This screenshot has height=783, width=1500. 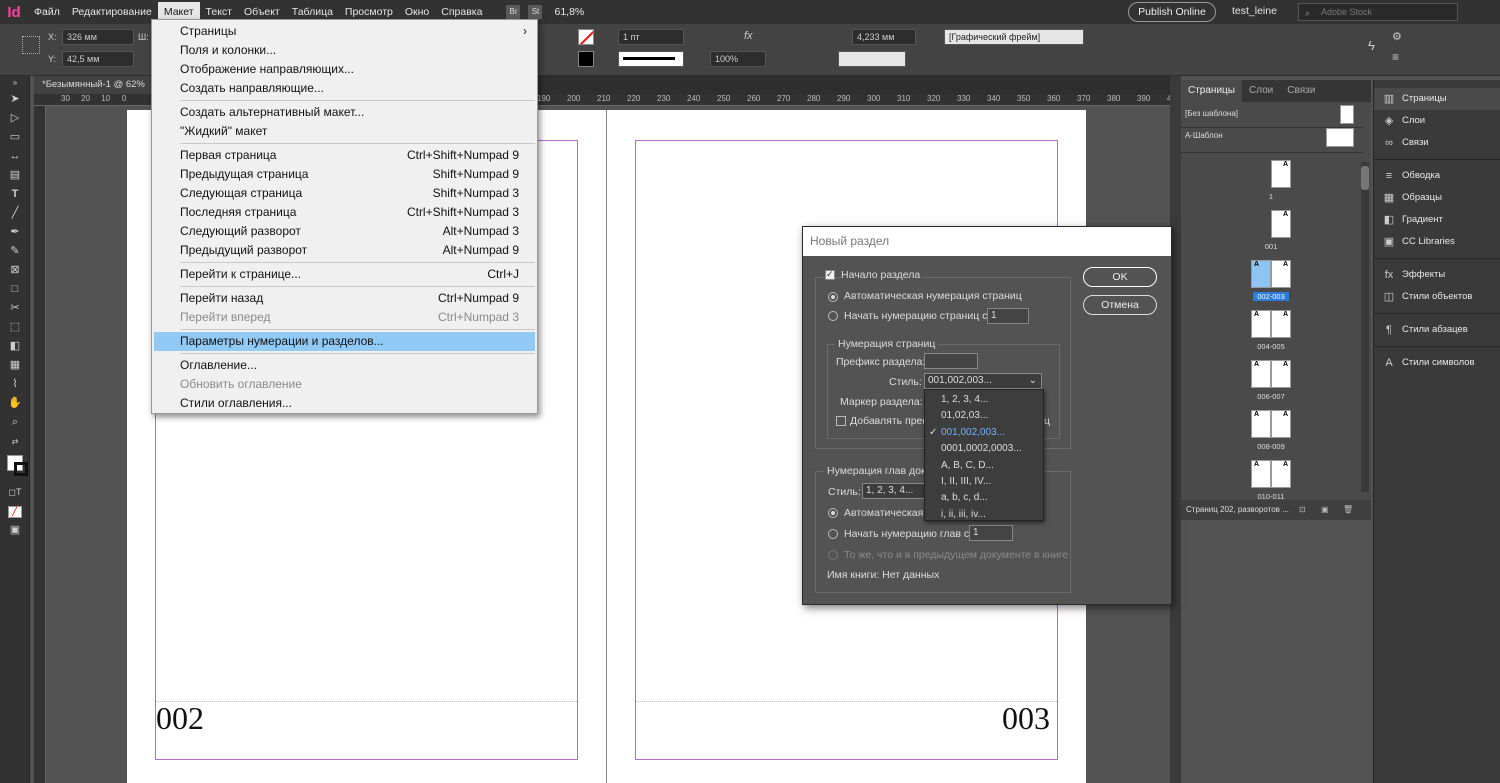 I want to click on stroke-type-select, so click(x=651, y=59).